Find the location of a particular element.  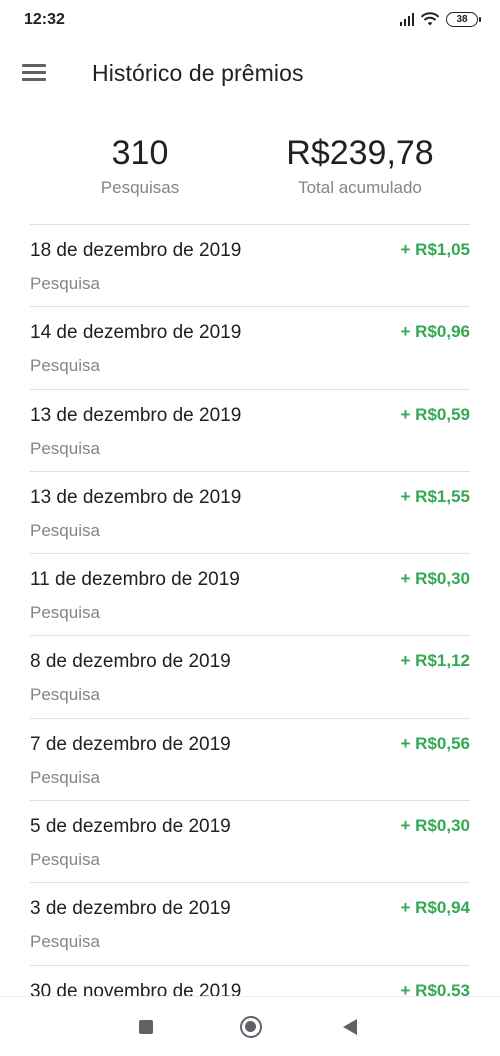

reward-date: 11 de dezembro de 2019 is located at coordinates (135, 580).